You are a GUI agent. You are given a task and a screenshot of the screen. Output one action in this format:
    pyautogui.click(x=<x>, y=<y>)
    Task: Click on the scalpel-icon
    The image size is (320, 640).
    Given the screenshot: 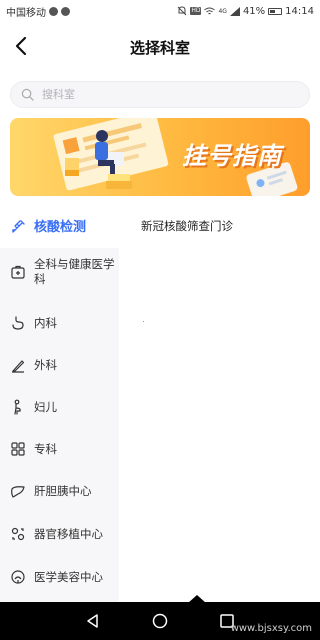 What is the action you would take?
    pyautogui.click(x=18, y=366)
    